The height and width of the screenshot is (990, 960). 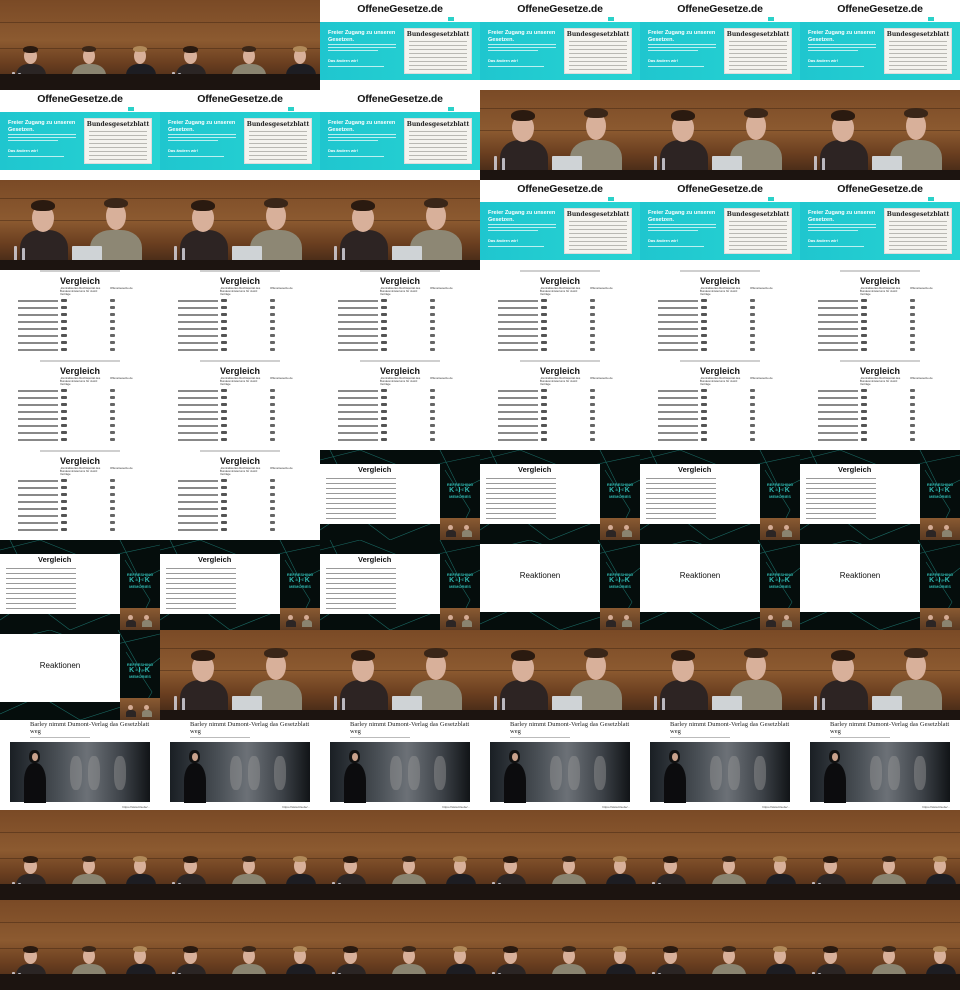 I want to click on news-byline, so click(x=700, y=737).